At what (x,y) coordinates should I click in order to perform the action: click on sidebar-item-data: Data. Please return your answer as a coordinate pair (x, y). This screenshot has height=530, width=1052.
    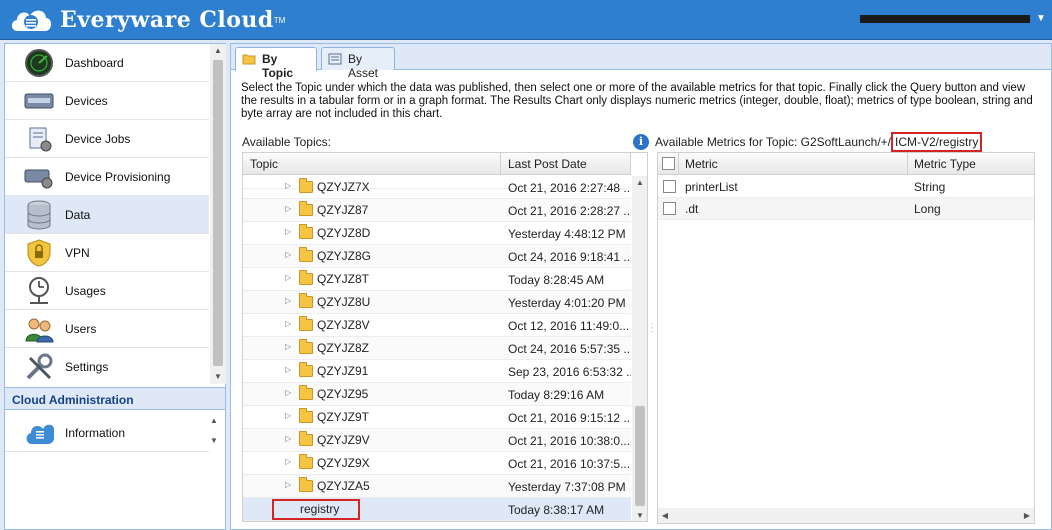
    Looking at the image, I should click on (107, 215).